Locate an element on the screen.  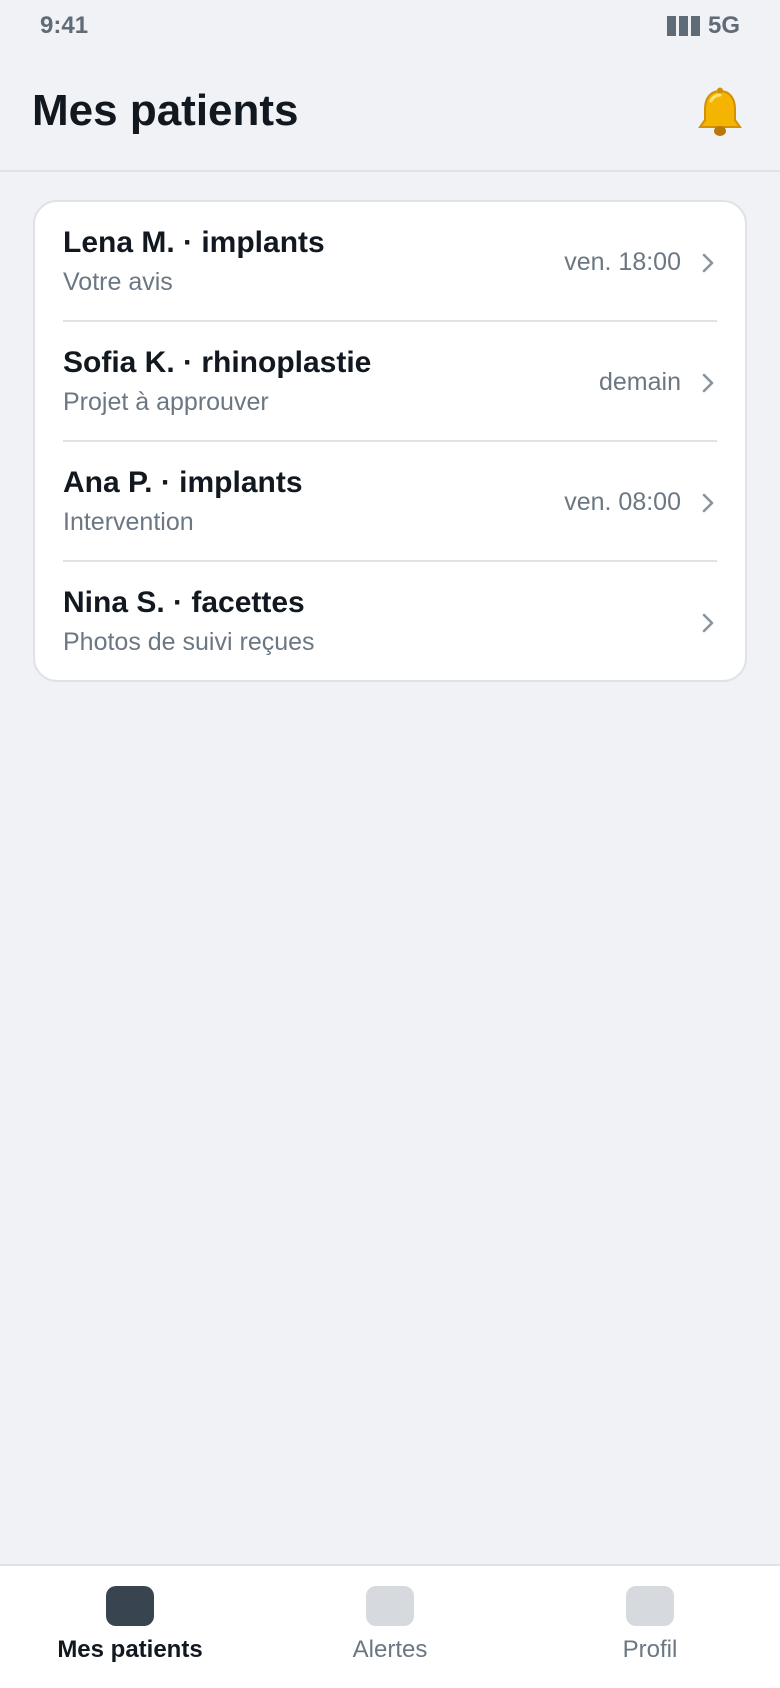
tab-mes-patients: Mes patients is located at coordinates (130, 1627).